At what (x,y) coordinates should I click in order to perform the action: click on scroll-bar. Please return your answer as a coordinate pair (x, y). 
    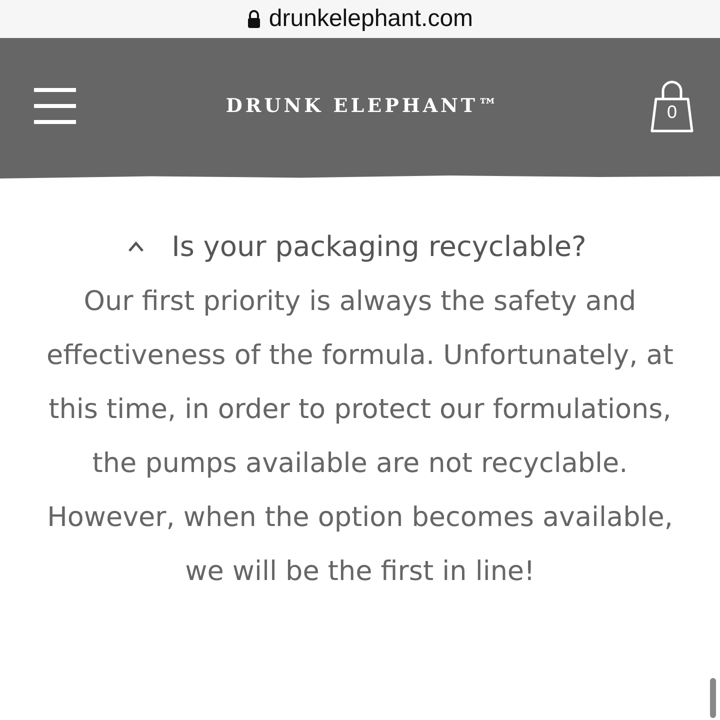
    Looking at the image, I should click on (713, 698).